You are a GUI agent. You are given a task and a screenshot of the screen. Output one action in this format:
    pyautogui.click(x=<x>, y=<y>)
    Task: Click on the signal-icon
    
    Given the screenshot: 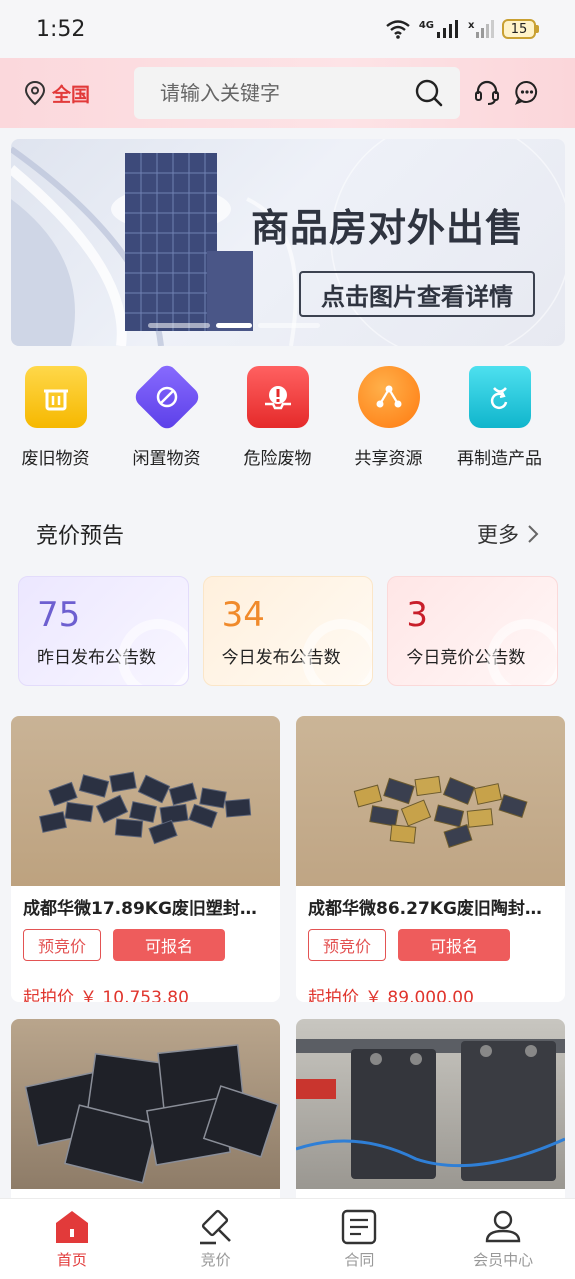 What is the action you would take?
    pyautogui.click(x=447, y=29)
    